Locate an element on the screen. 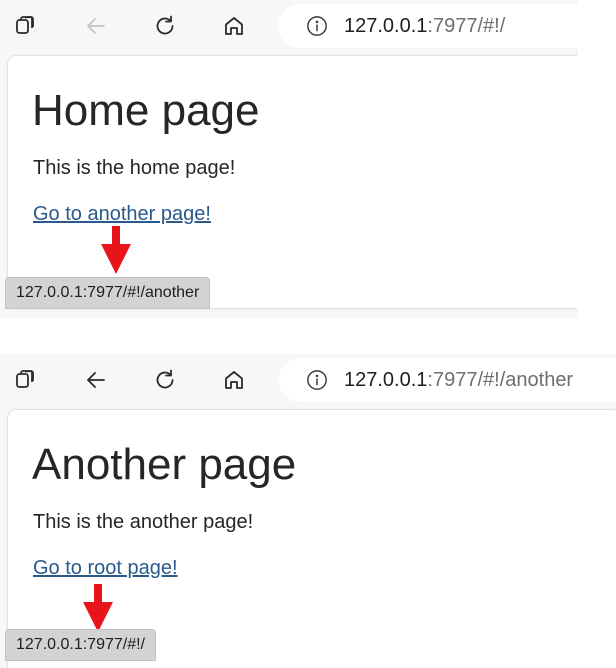 Image resolution: width=616 pixels, height=668 pixels. page-title: Another page is located at coordinates (164, 464).